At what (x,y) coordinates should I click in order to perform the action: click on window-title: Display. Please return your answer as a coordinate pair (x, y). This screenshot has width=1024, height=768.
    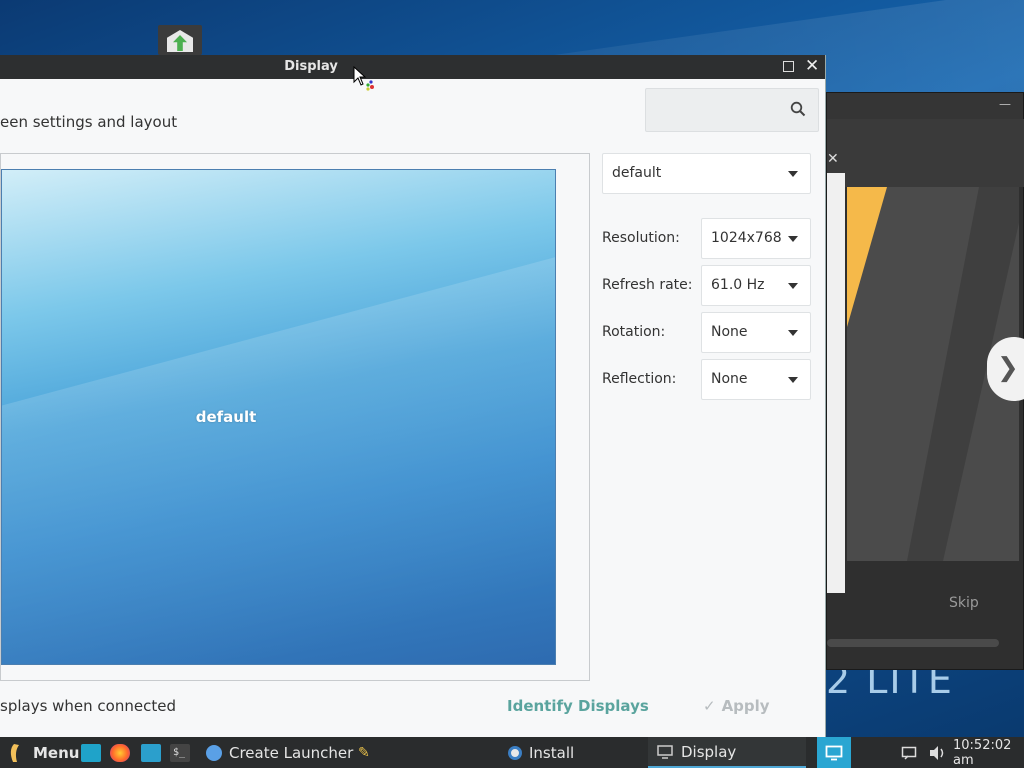
    Looking at the image, I should click on (311, 66).